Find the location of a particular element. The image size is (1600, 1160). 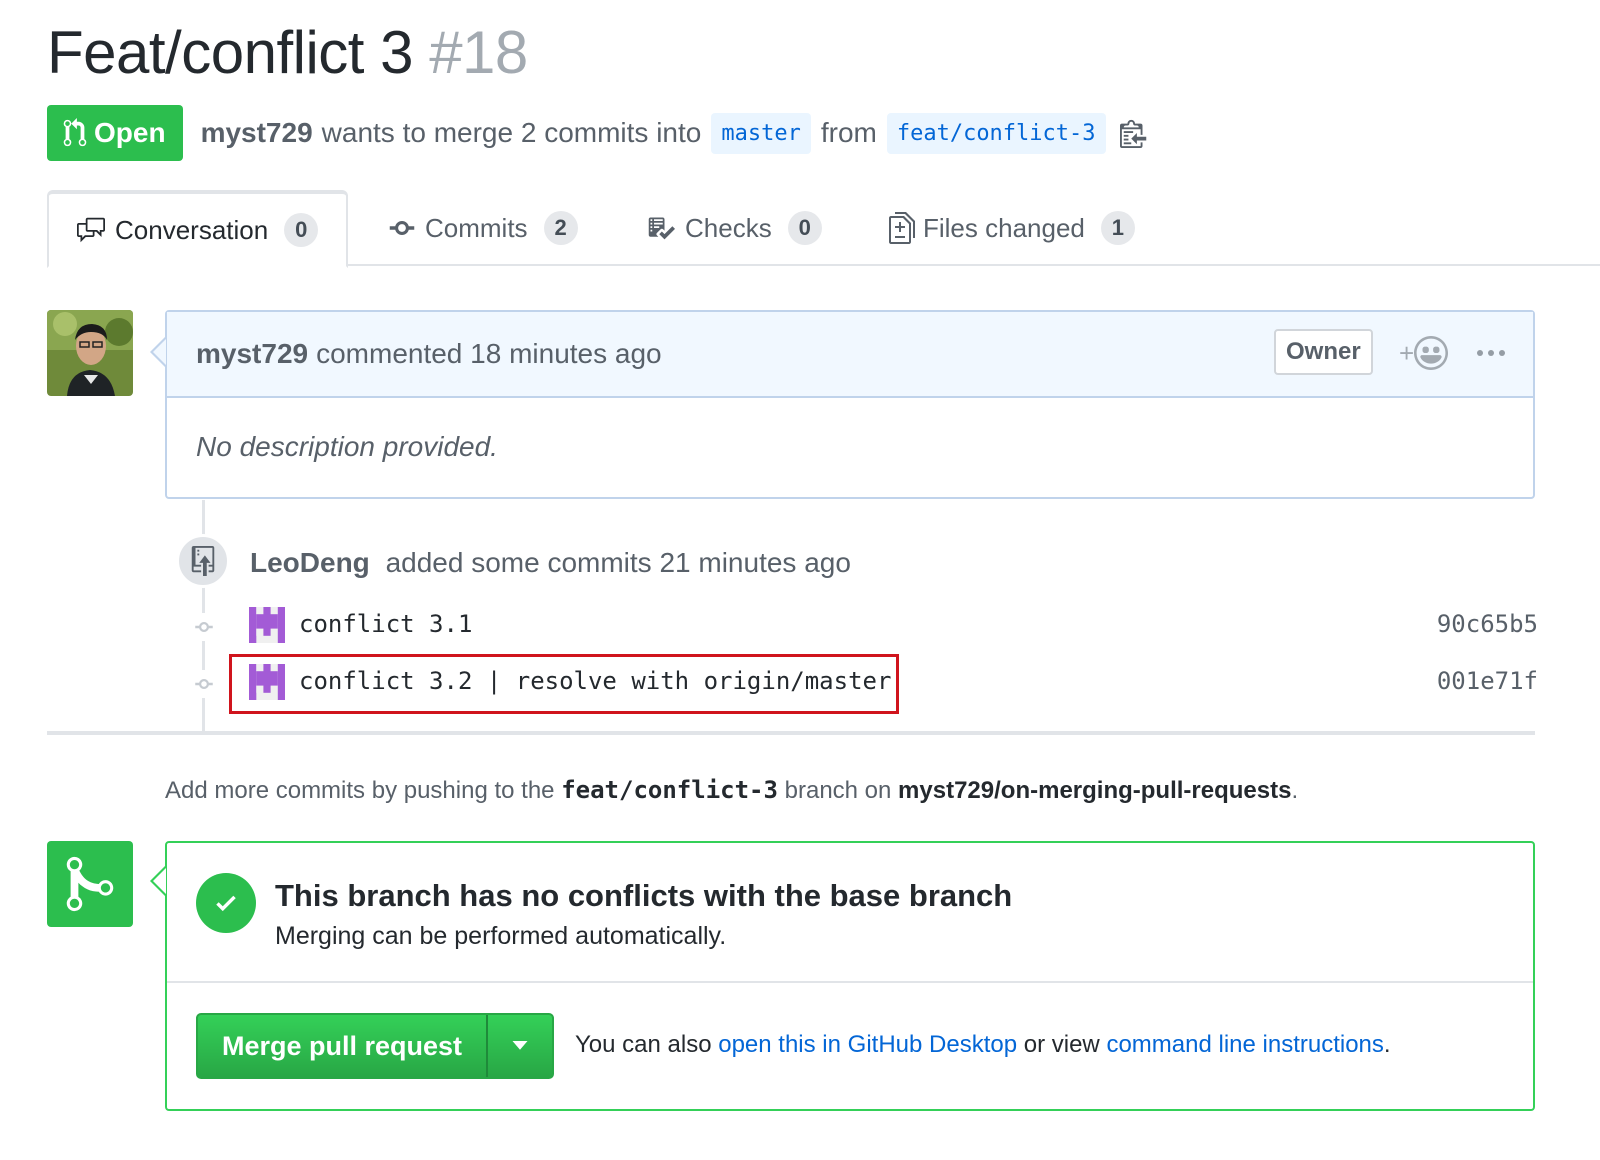

pr-title: Feat/conflict 3 #18 is located at coordinates (287, 52).